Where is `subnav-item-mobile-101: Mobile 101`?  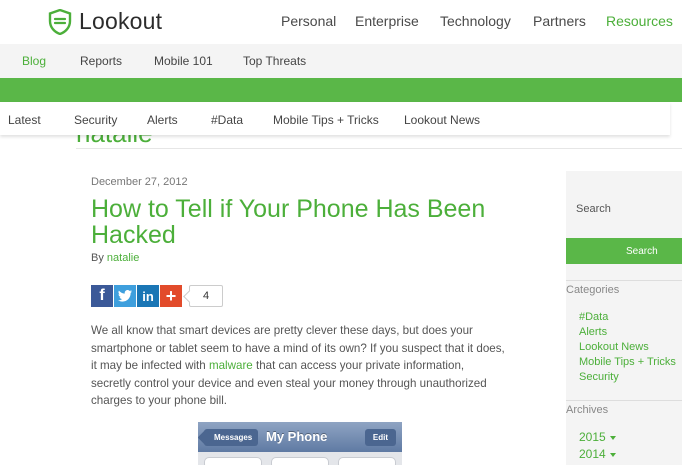
subnav-item-mobile-101: Mobile 101 is located at coordinates (183, 61).